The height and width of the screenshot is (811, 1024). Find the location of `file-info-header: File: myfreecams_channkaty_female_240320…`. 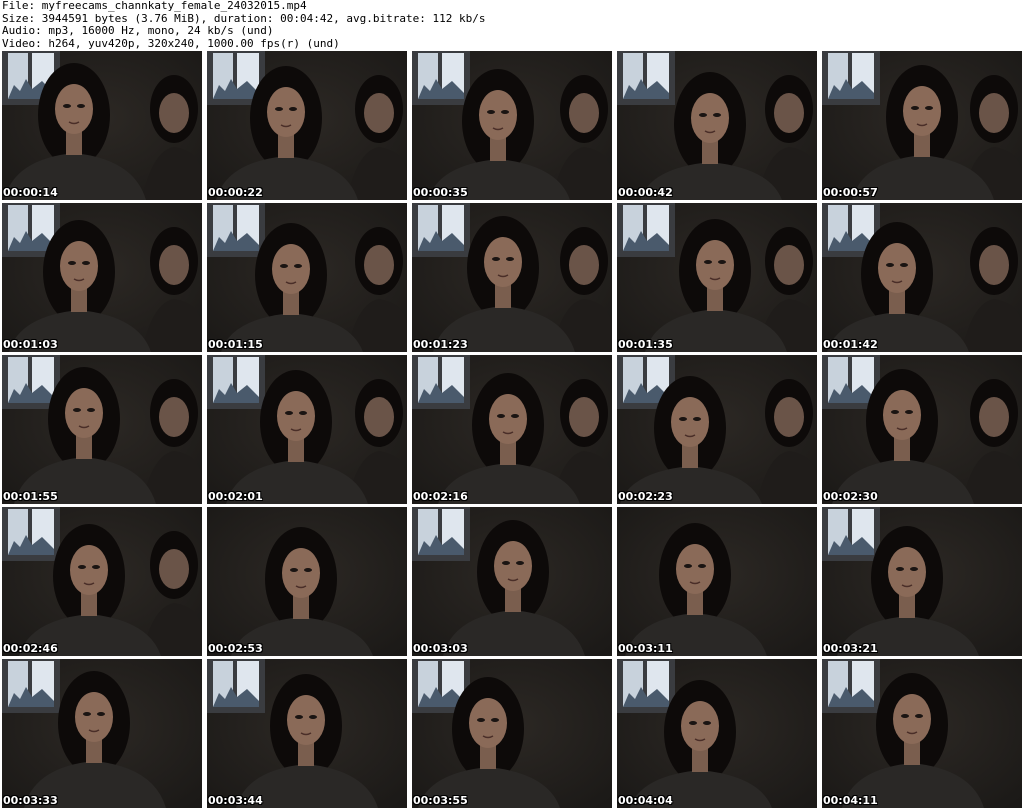

file-info-header: File: myfreecams_channkaty_female_240320… is located at coordinates (512, 25).